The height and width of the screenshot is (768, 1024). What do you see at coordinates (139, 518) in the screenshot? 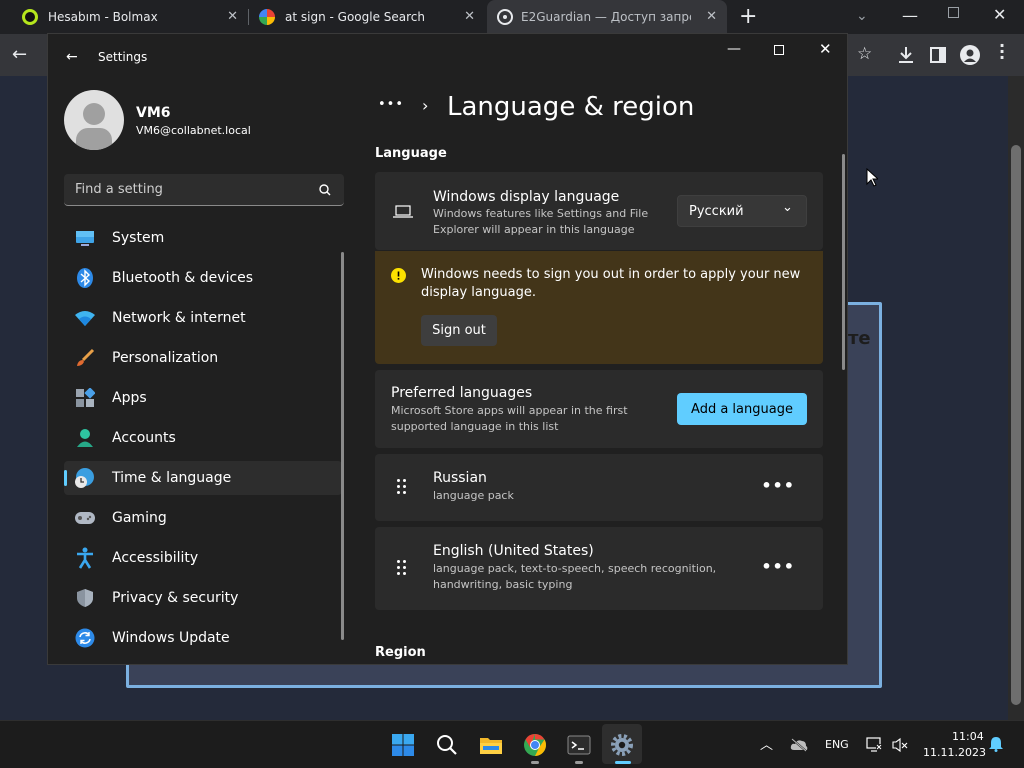
I see `sidebar-item-label: Gaming` at bounding box center [139, 518].